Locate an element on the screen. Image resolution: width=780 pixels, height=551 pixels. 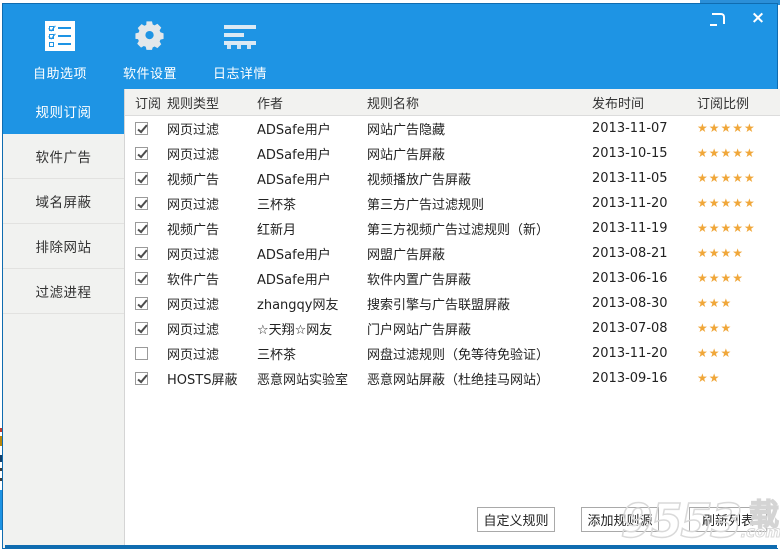
cell-rule-name: 网盟广告屏蔽 is located at coordinates (406, 255).